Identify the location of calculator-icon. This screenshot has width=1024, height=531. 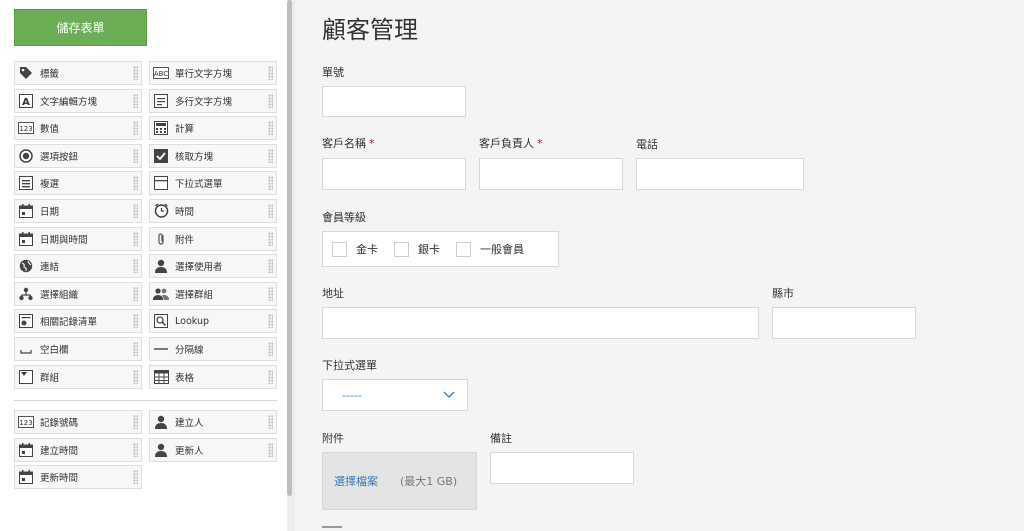
(161, 128).